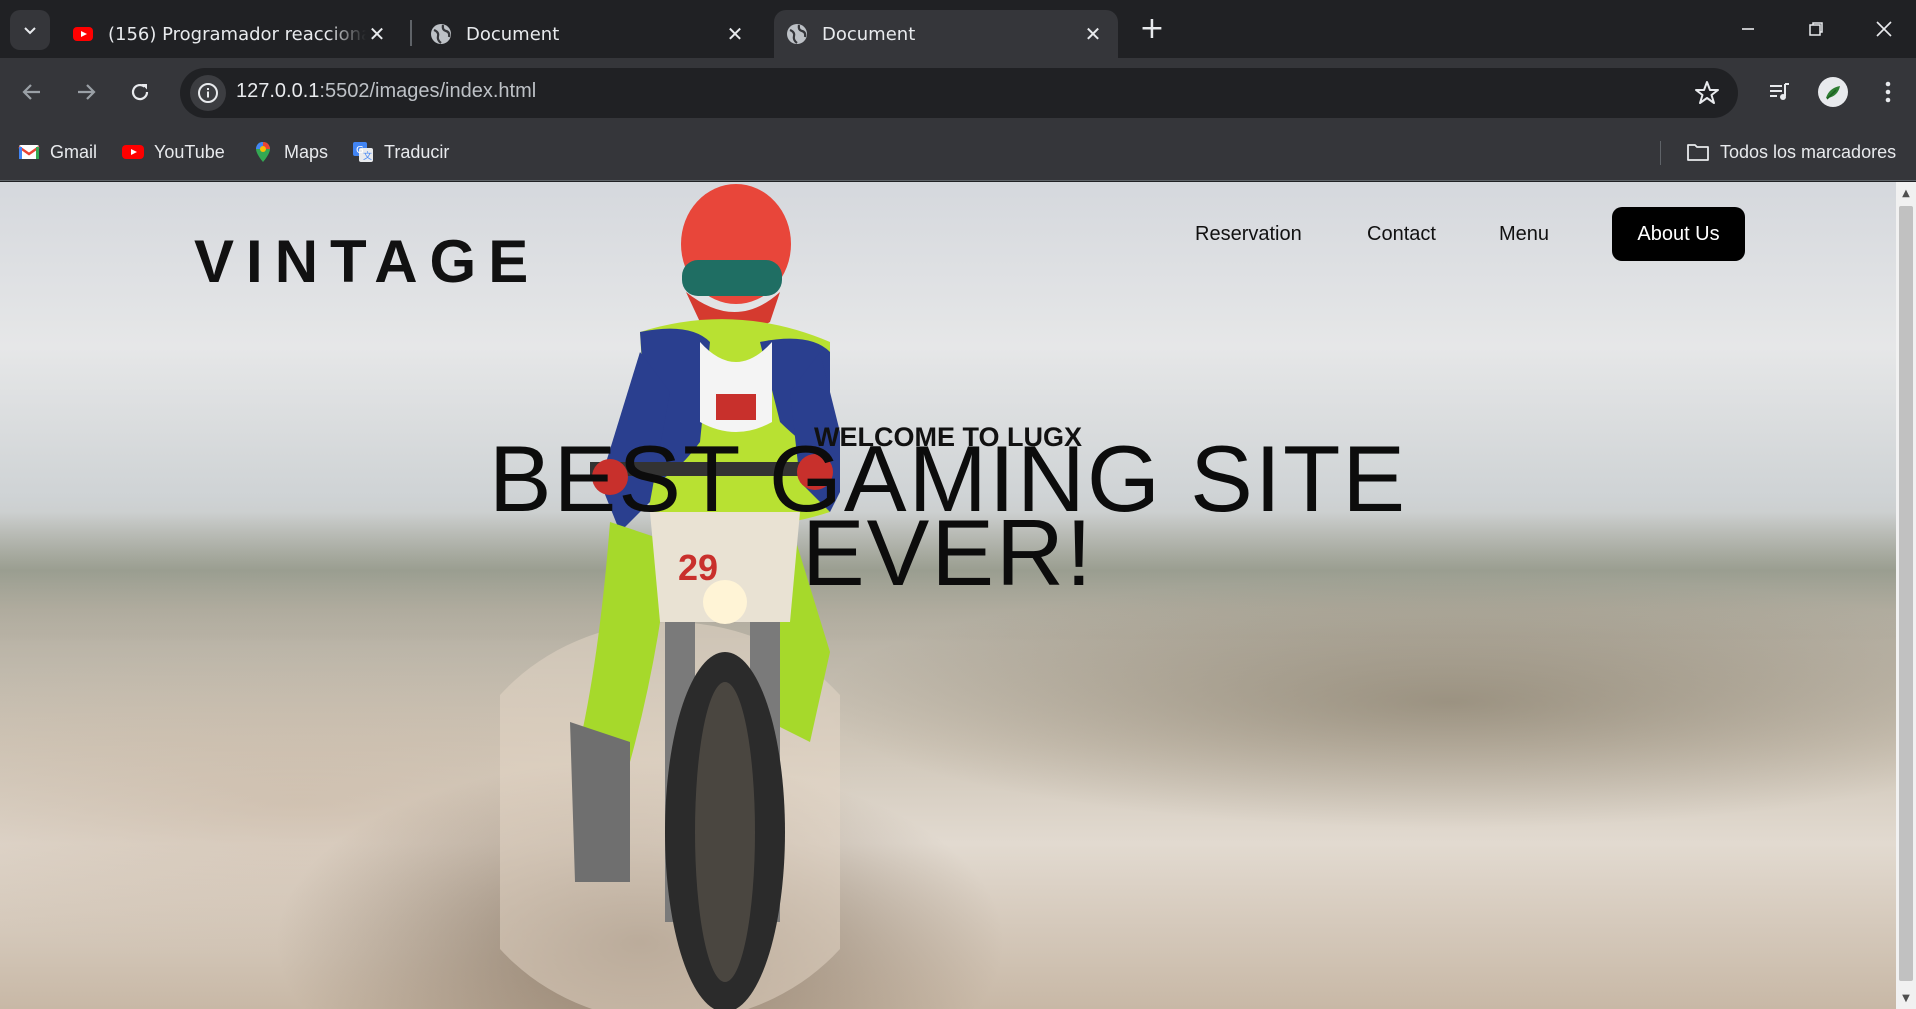 Image resolution: width=1916 pixels, height=1009 pixels. I want to click on nav-link-menu: Menu, so click(1524, 234).